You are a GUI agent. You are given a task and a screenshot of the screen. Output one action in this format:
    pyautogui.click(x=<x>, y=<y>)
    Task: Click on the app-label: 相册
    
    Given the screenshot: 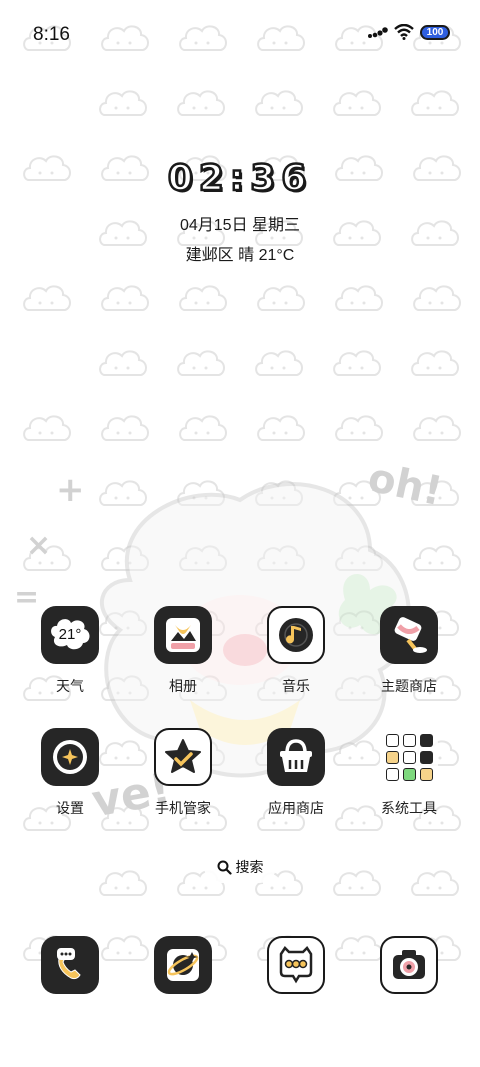 What is the action you would take?
    pyautogui.click(x=183, y=686)
    